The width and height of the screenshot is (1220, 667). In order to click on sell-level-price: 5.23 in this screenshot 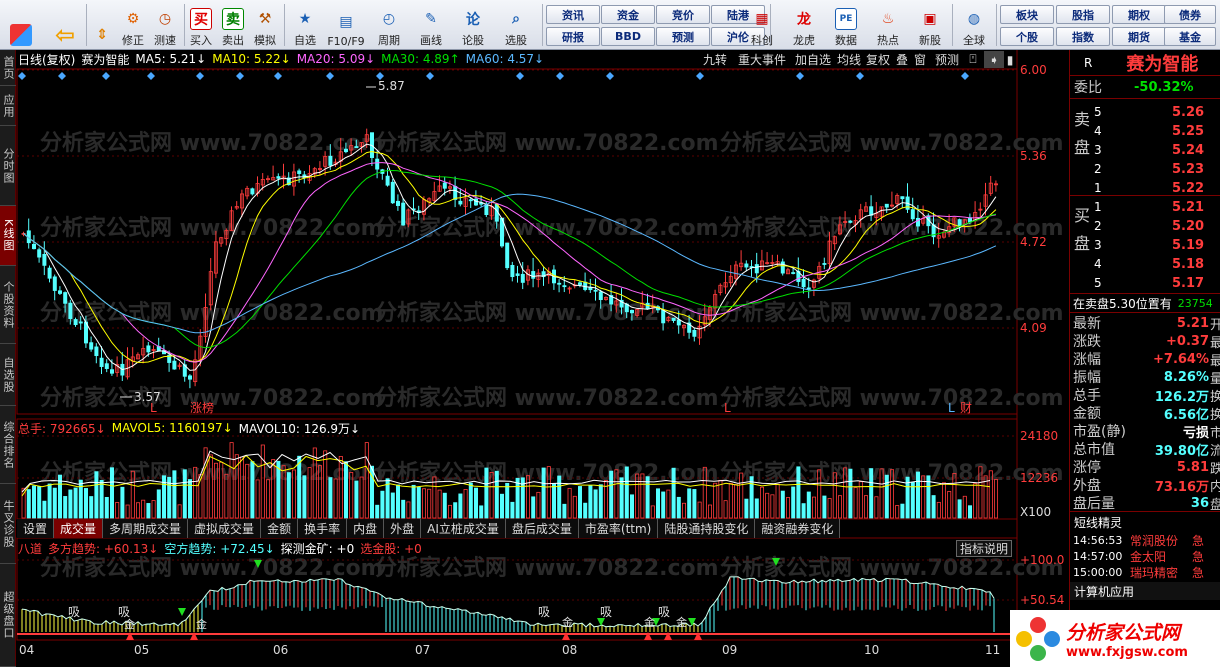, I will do `click(1188, 169)`.